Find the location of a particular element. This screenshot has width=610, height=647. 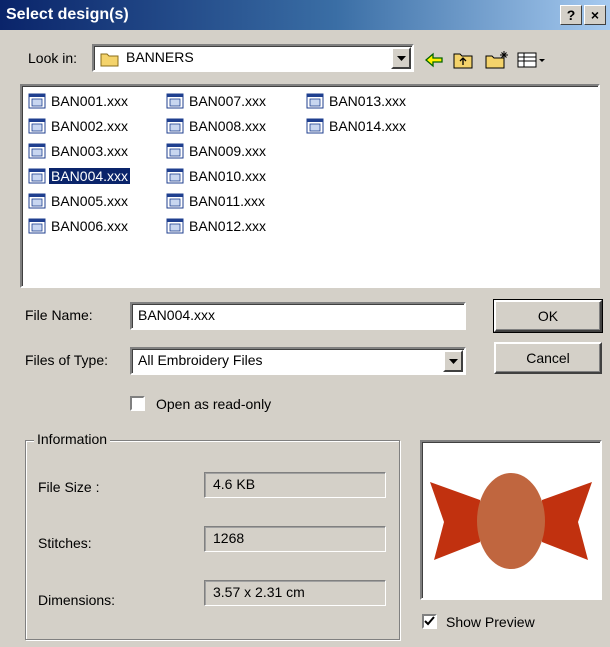

file-item: BAN005.xxx is located at coordinates (79, 201).